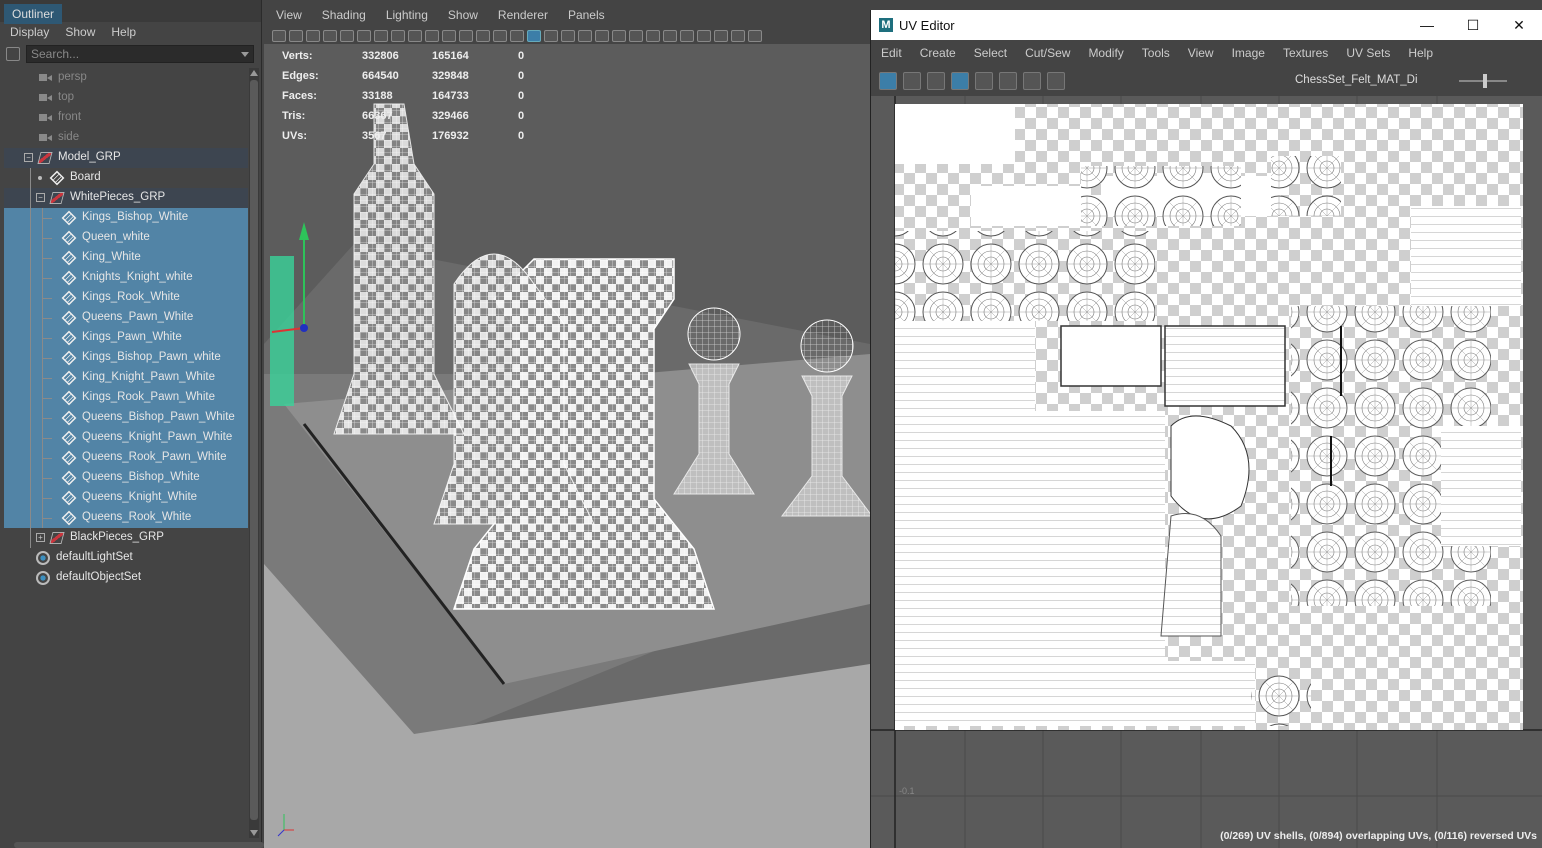 Image resolution: width=1542 pixels, height=848 pixels. I want to click on outliner-item: Kings_Bishop_White, so click(126, 218).